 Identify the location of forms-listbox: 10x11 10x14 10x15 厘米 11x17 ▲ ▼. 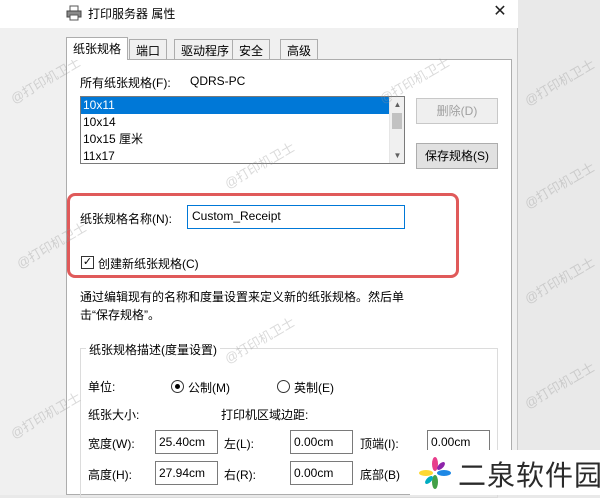
(242, 130).